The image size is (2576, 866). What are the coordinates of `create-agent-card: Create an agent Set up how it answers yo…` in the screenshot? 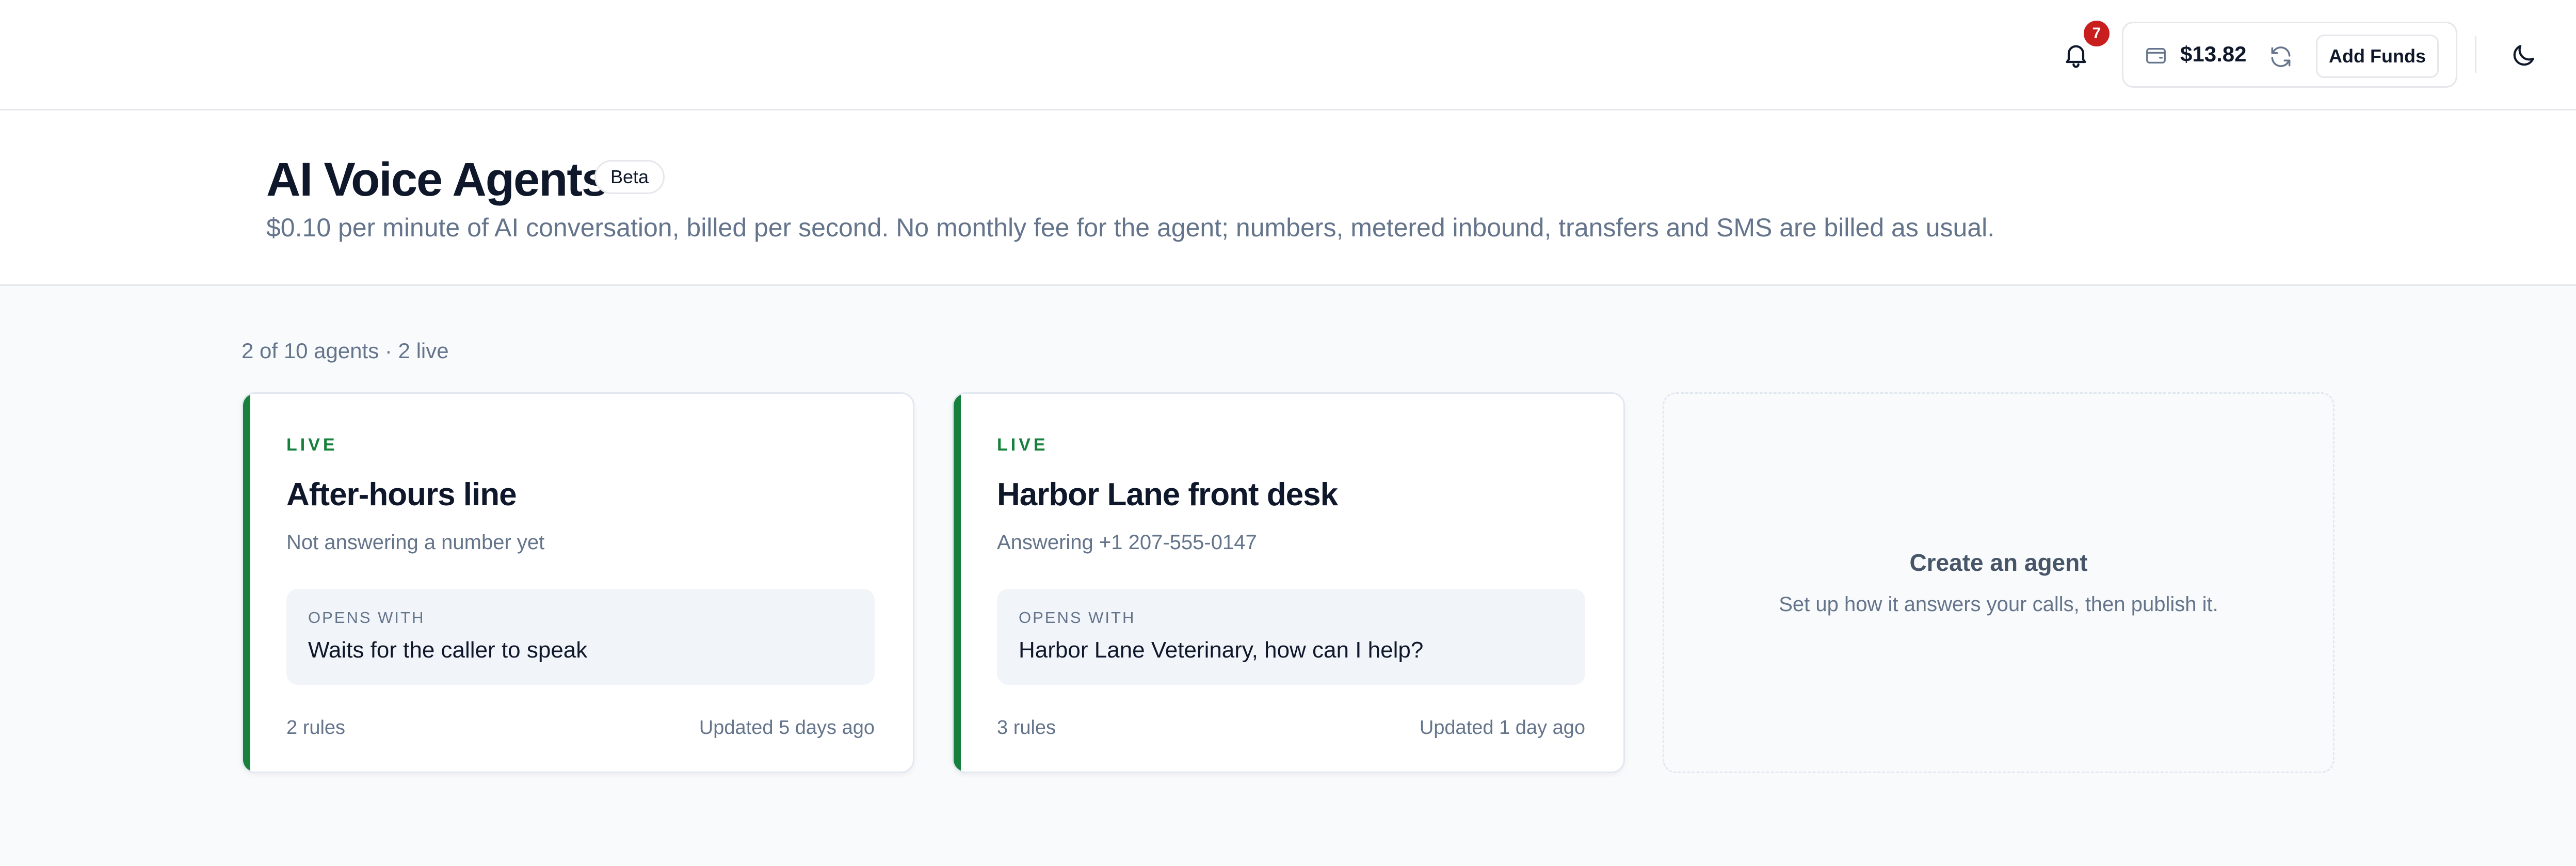 It's located at (1999, 583).